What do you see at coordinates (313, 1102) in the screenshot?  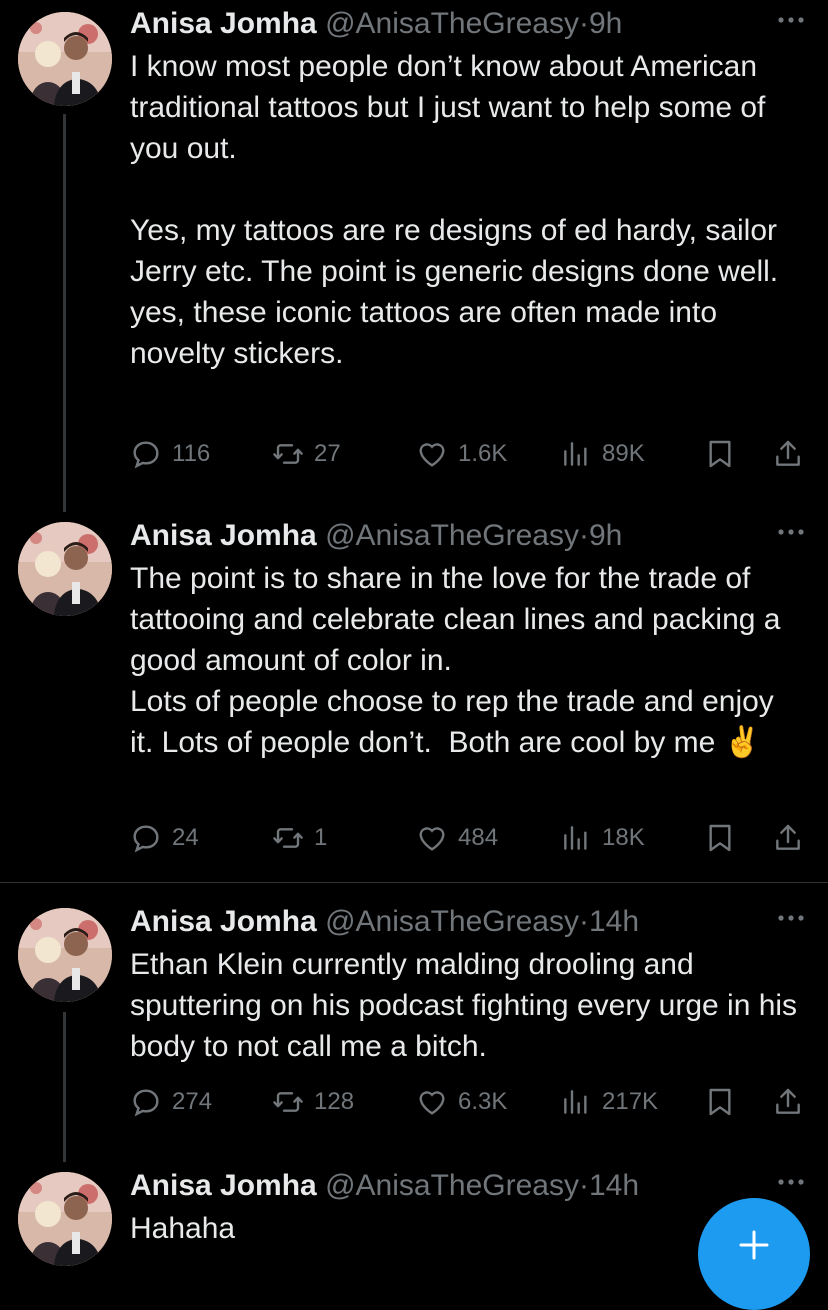 I see `repost-button: 128` at bounding box center [313, 1102].